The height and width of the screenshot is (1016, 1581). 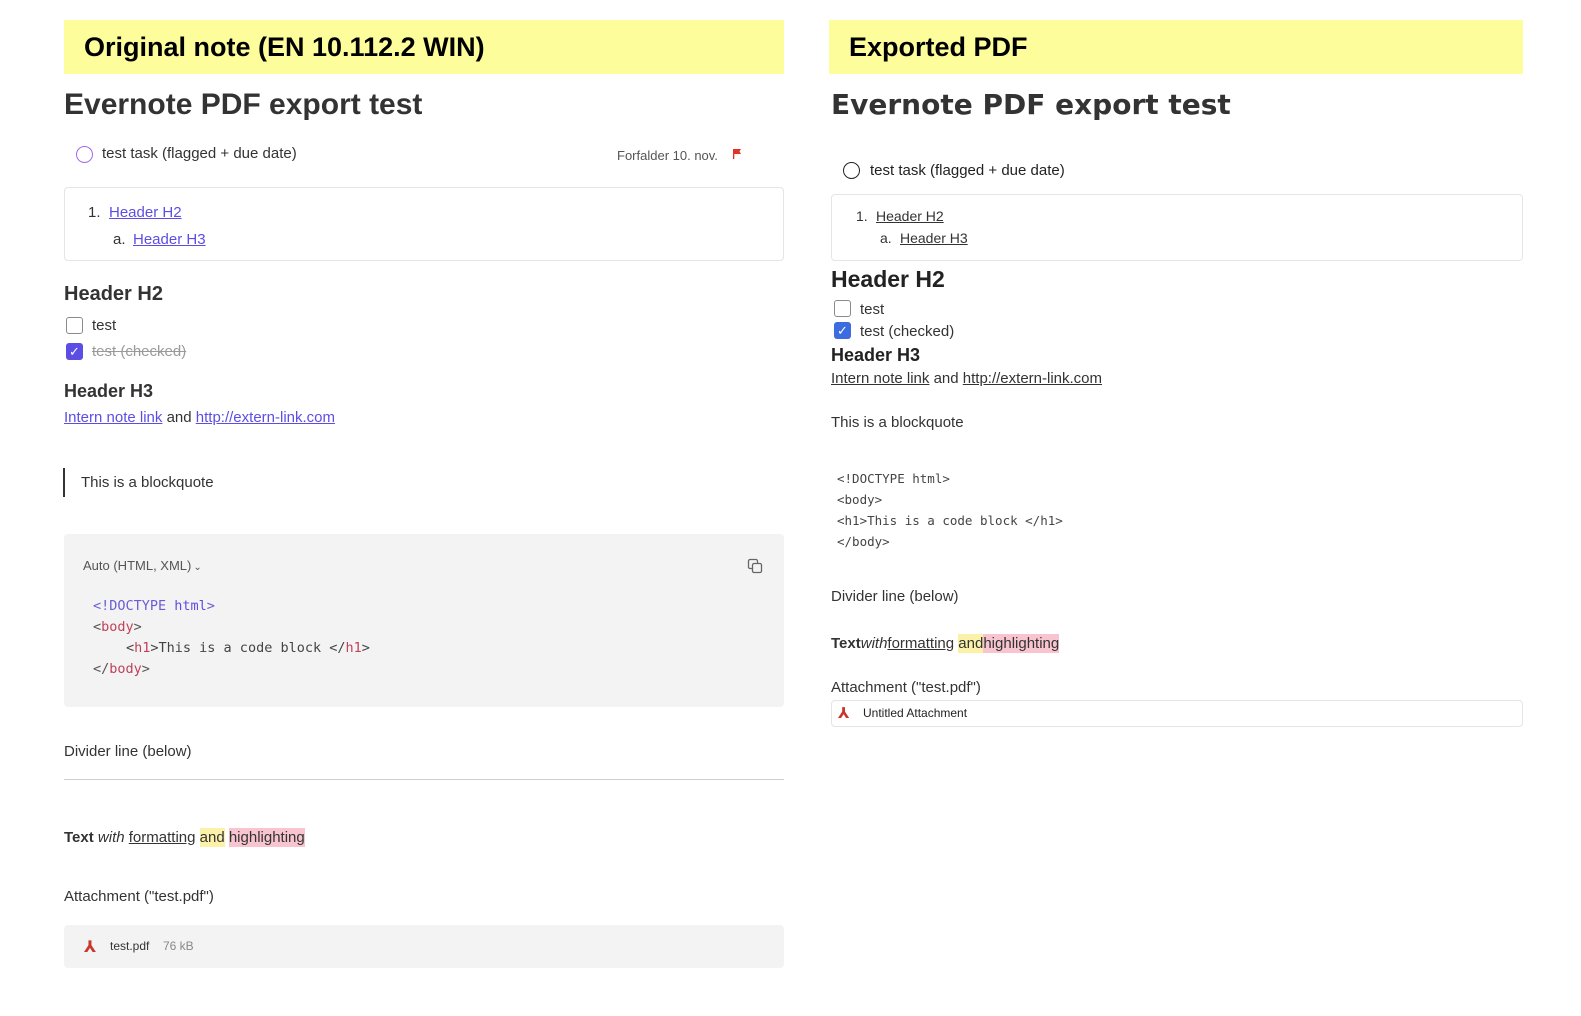 I want to click on right-links-and: and, so click(x=946, y=378).